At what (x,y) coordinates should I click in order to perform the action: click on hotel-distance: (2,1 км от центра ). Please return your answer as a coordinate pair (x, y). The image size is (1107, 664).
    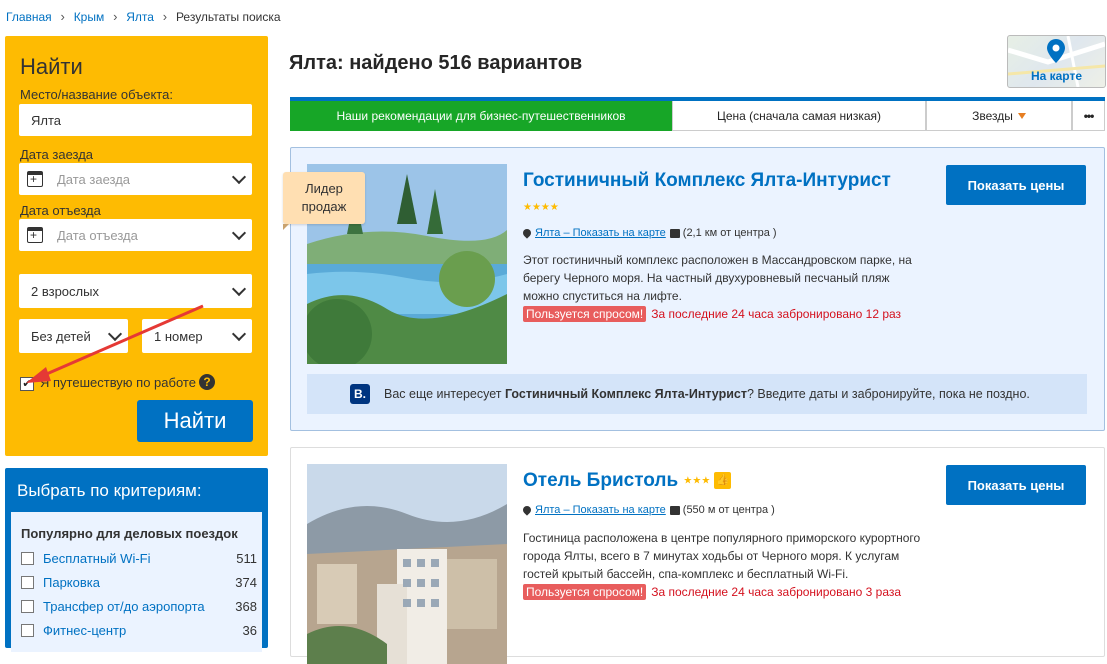
    Looking at the image, I should click on (729, 233).